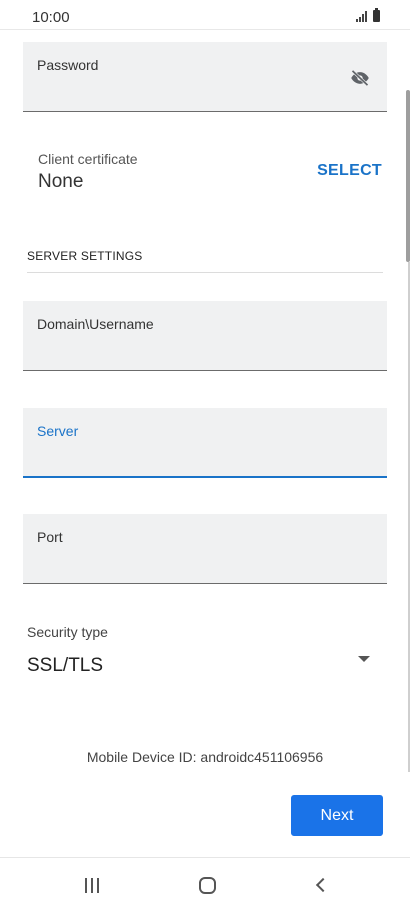 Image resolution: width=410 pixels, height=911 pixels. What do you see at coordinates (205, 272) in the screenshot?
I see `section-divider` at bounding box center [205, 272].